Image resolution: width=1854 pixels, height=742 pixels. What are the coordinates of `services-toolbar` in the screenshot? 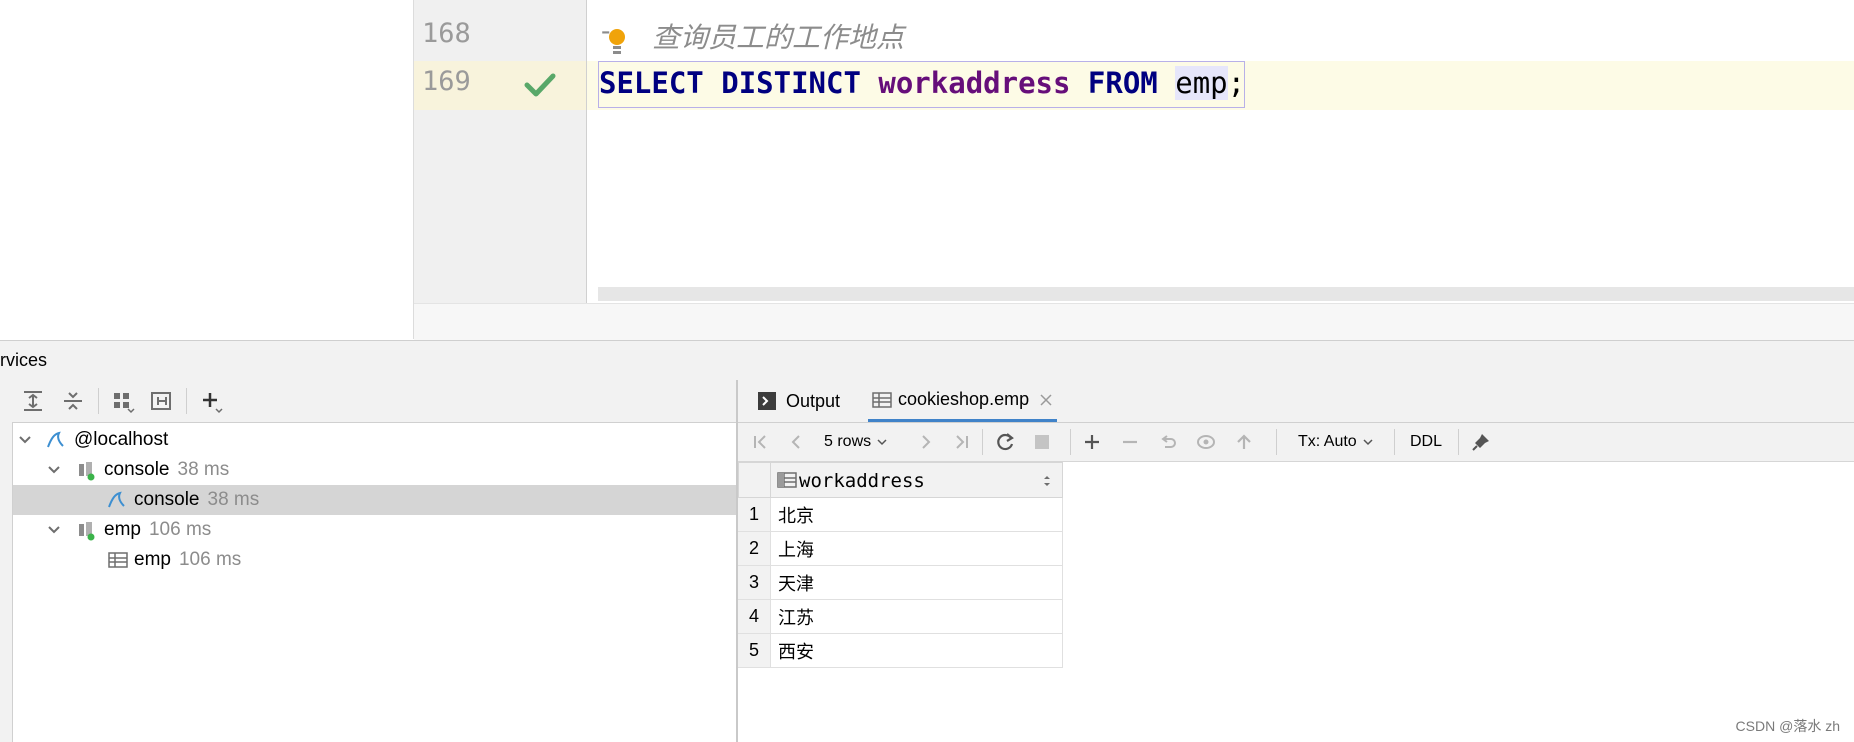 It's located at (374, 401).